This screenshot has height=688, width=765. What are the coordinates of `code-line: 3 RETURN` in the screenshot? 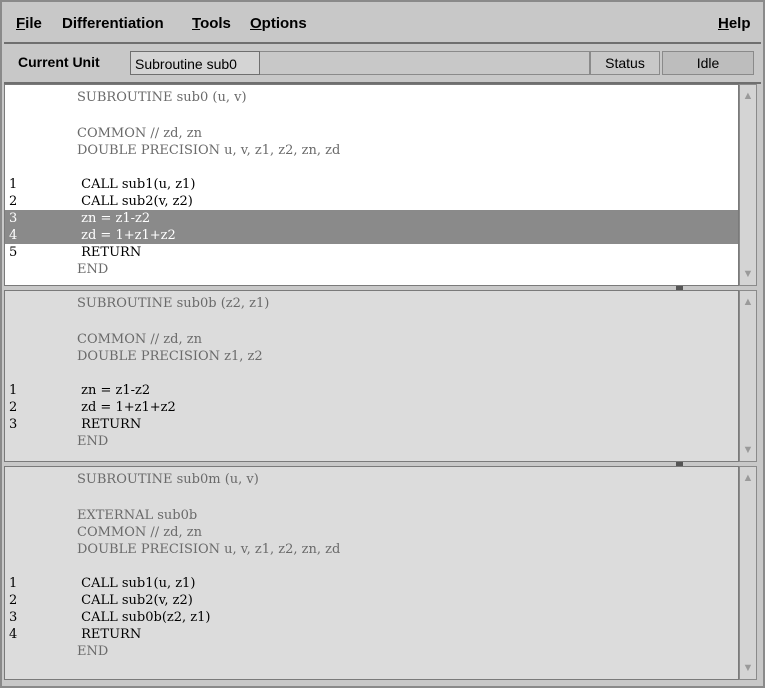 It's located at (371, 424).